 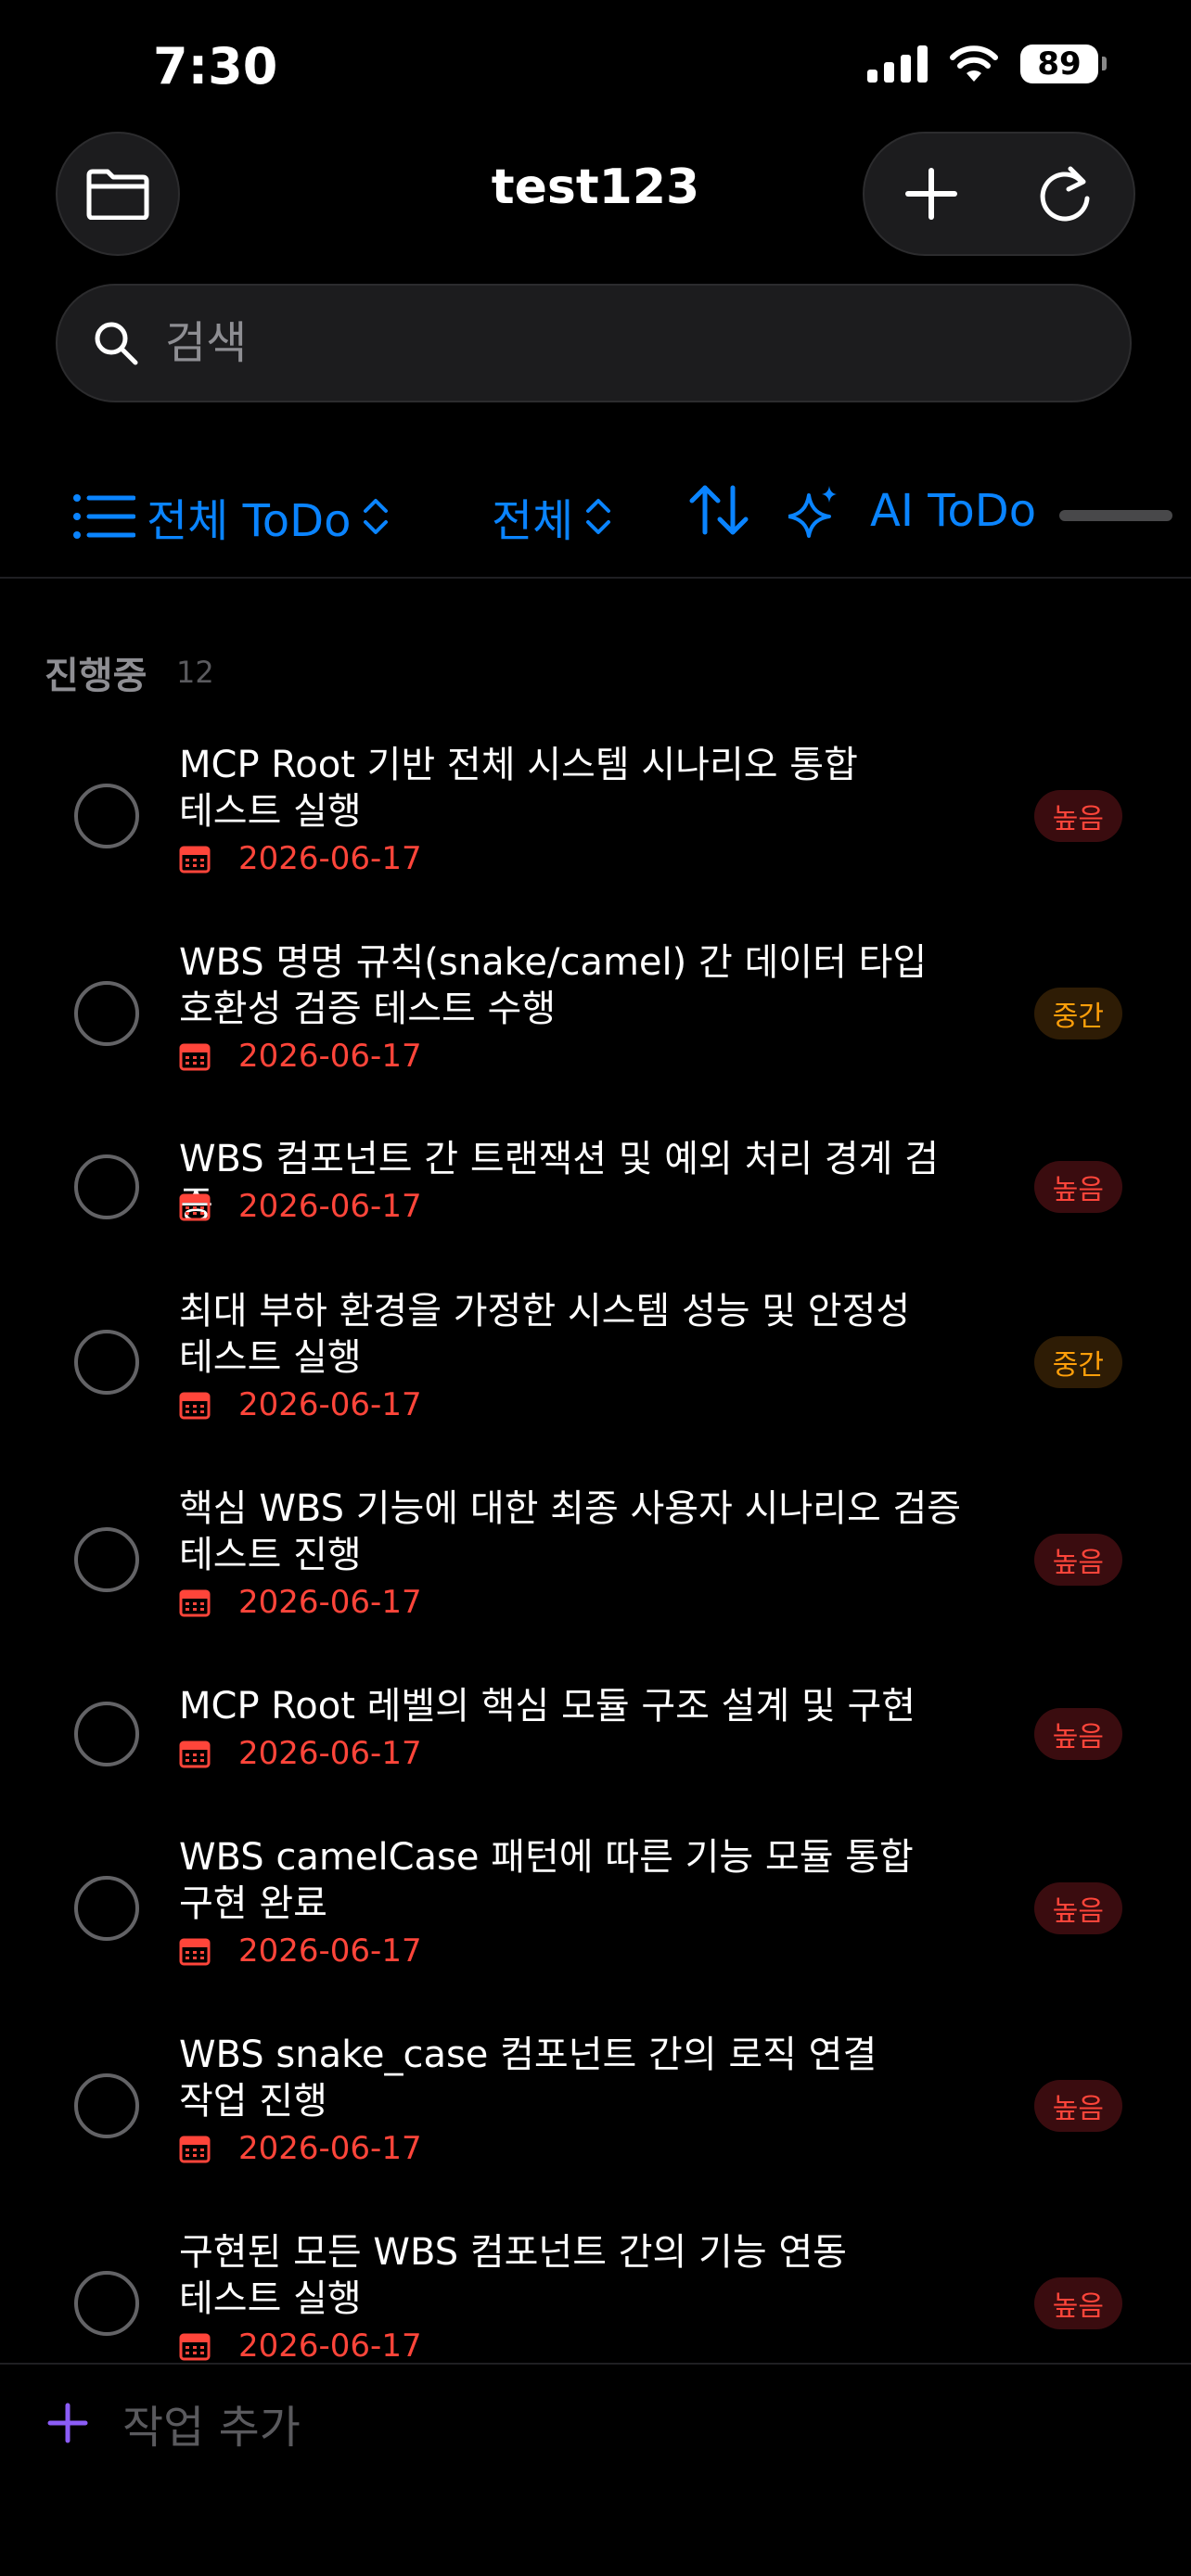 I want to click on task-title-line: 호환성 검증 테스트 수행, so click(x=368, y=1009).